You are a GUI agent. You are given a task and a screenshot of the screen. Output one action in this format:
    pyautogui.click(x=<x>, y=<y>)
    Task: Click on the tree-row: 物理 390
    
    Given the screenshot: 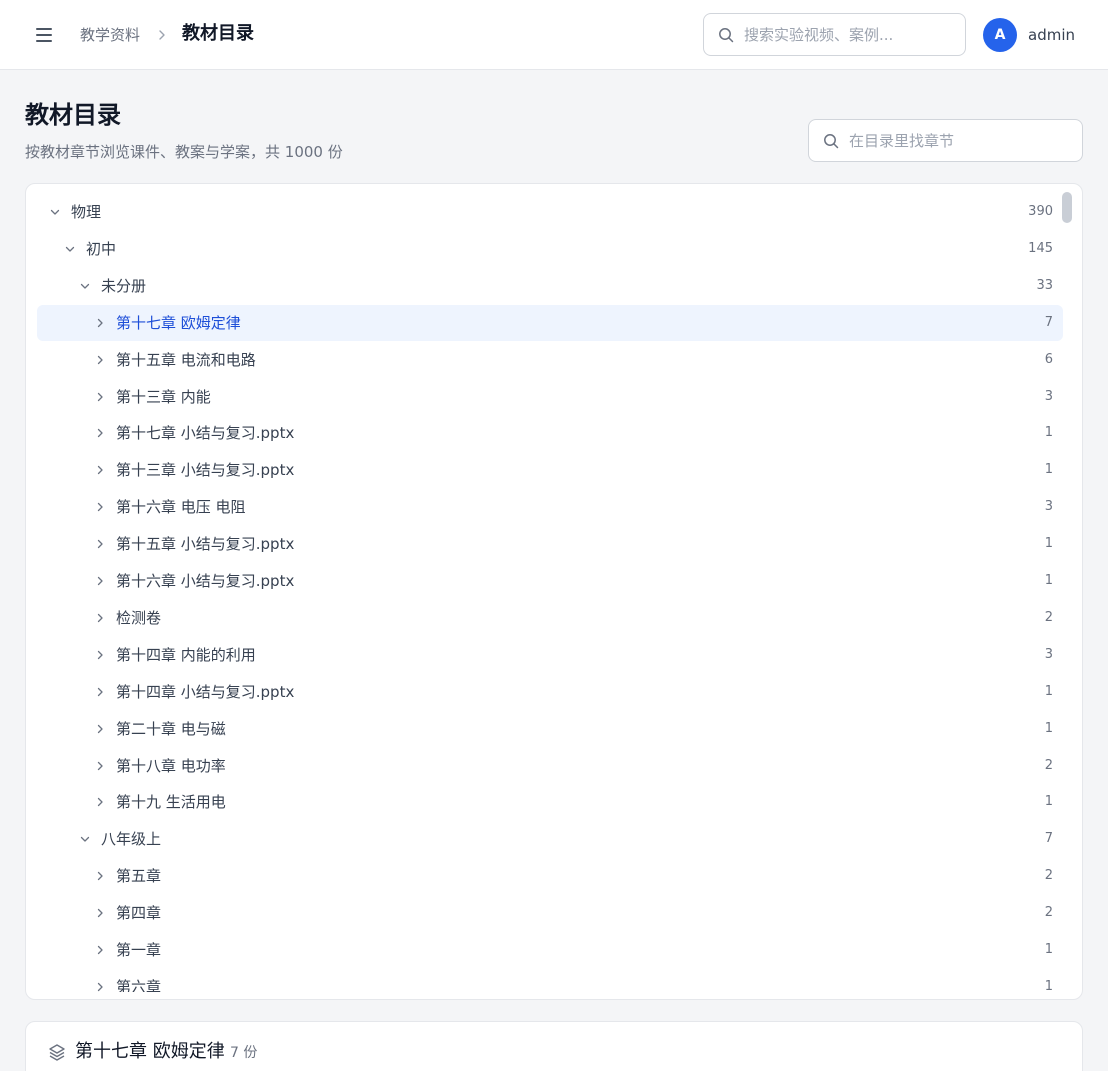 What is the action you would take?
    pyautogui.click(x=550, y=212)
    